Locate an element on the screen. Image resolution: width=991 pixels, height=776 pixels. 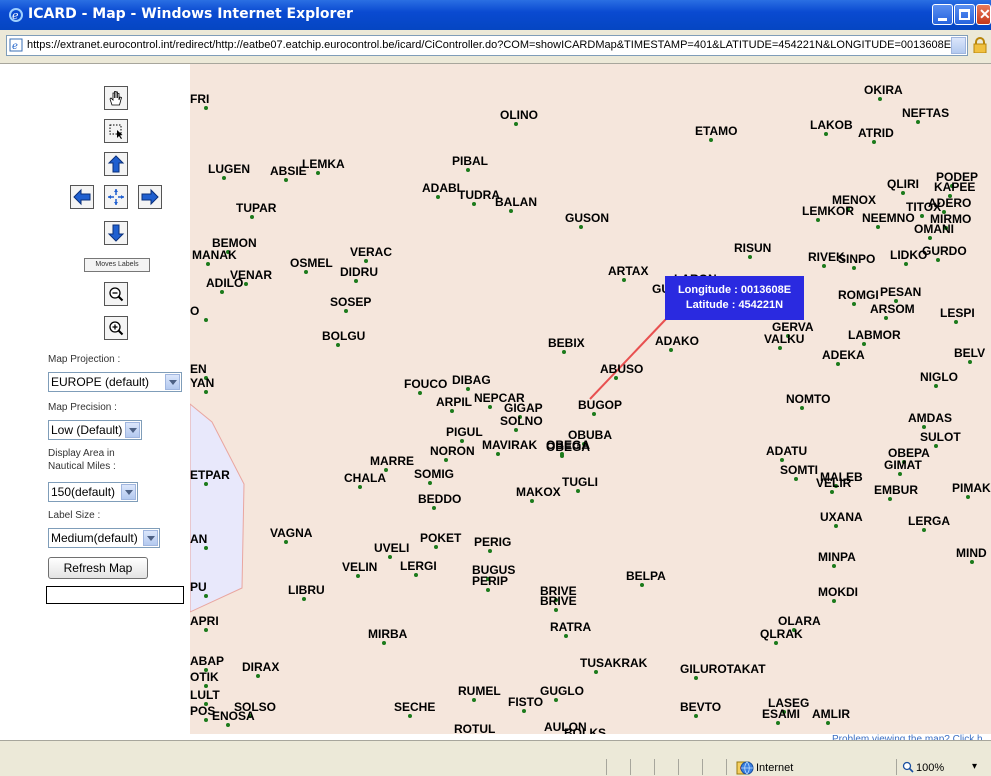
waypoint-label: NEFTAS is located at coordinates (925, 113).